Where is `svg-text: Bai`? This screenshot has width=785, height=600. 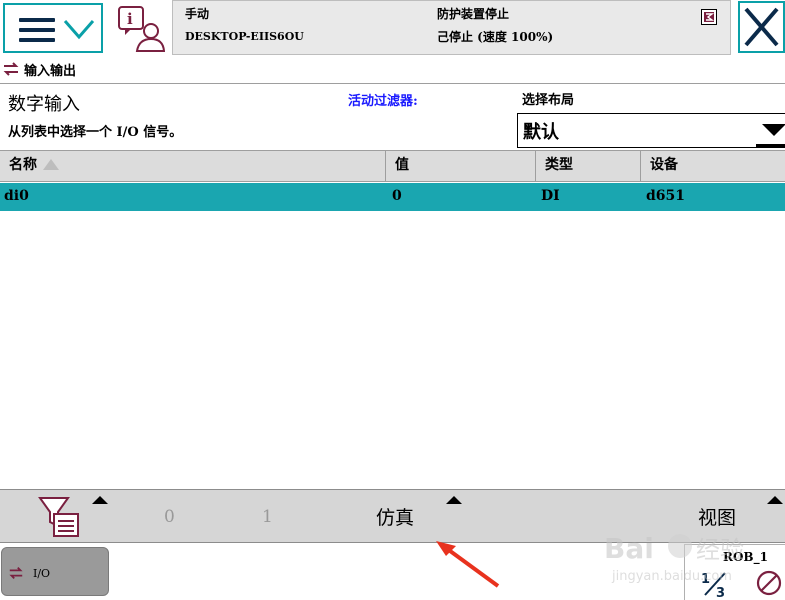
svg-text: Bai is located at coordinates (629, 548).